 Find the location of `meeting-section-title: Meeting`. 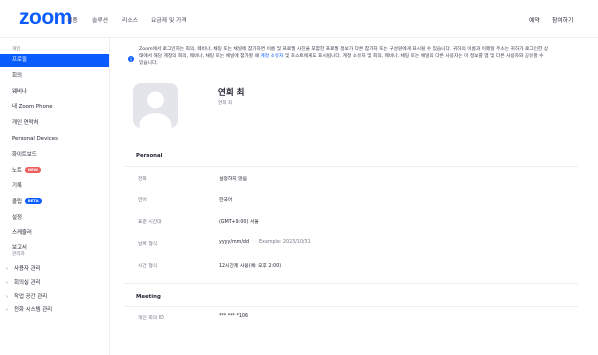

meeting-section-title: Meeting is located at coordinates (148, 297).